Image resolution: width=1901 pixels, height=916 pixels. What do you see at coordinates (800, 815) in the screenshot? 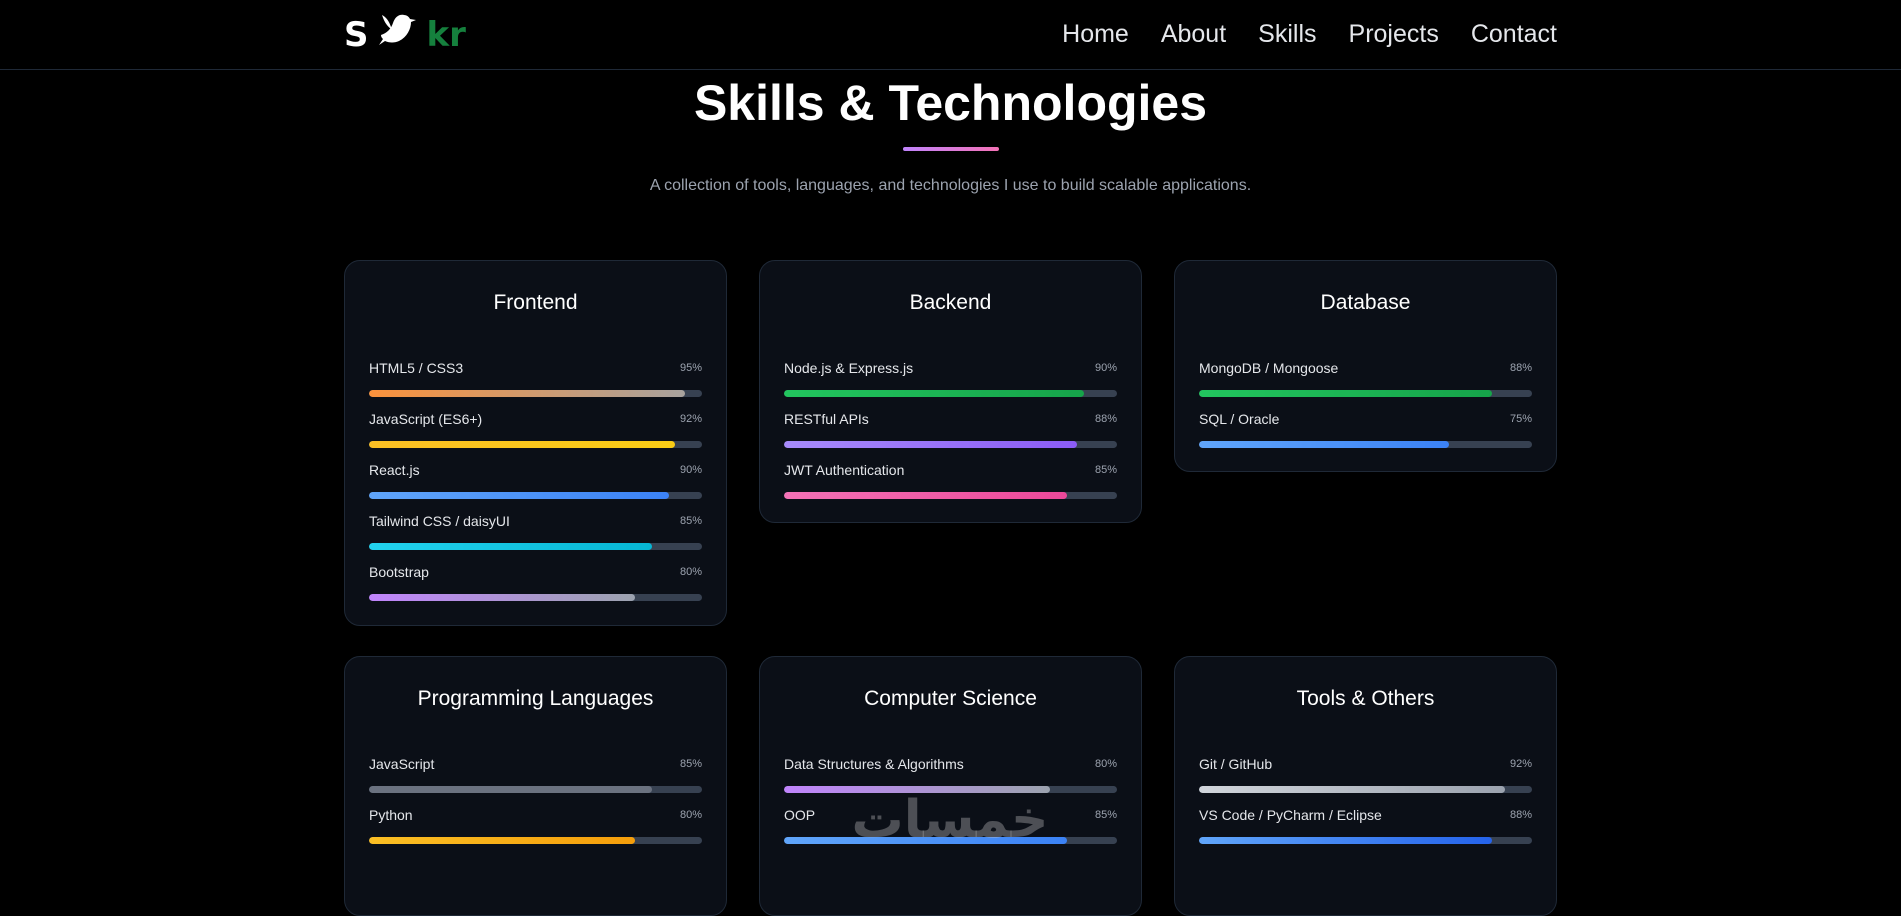
I see `skill-name: OOP` at bounding box center [800, 815].